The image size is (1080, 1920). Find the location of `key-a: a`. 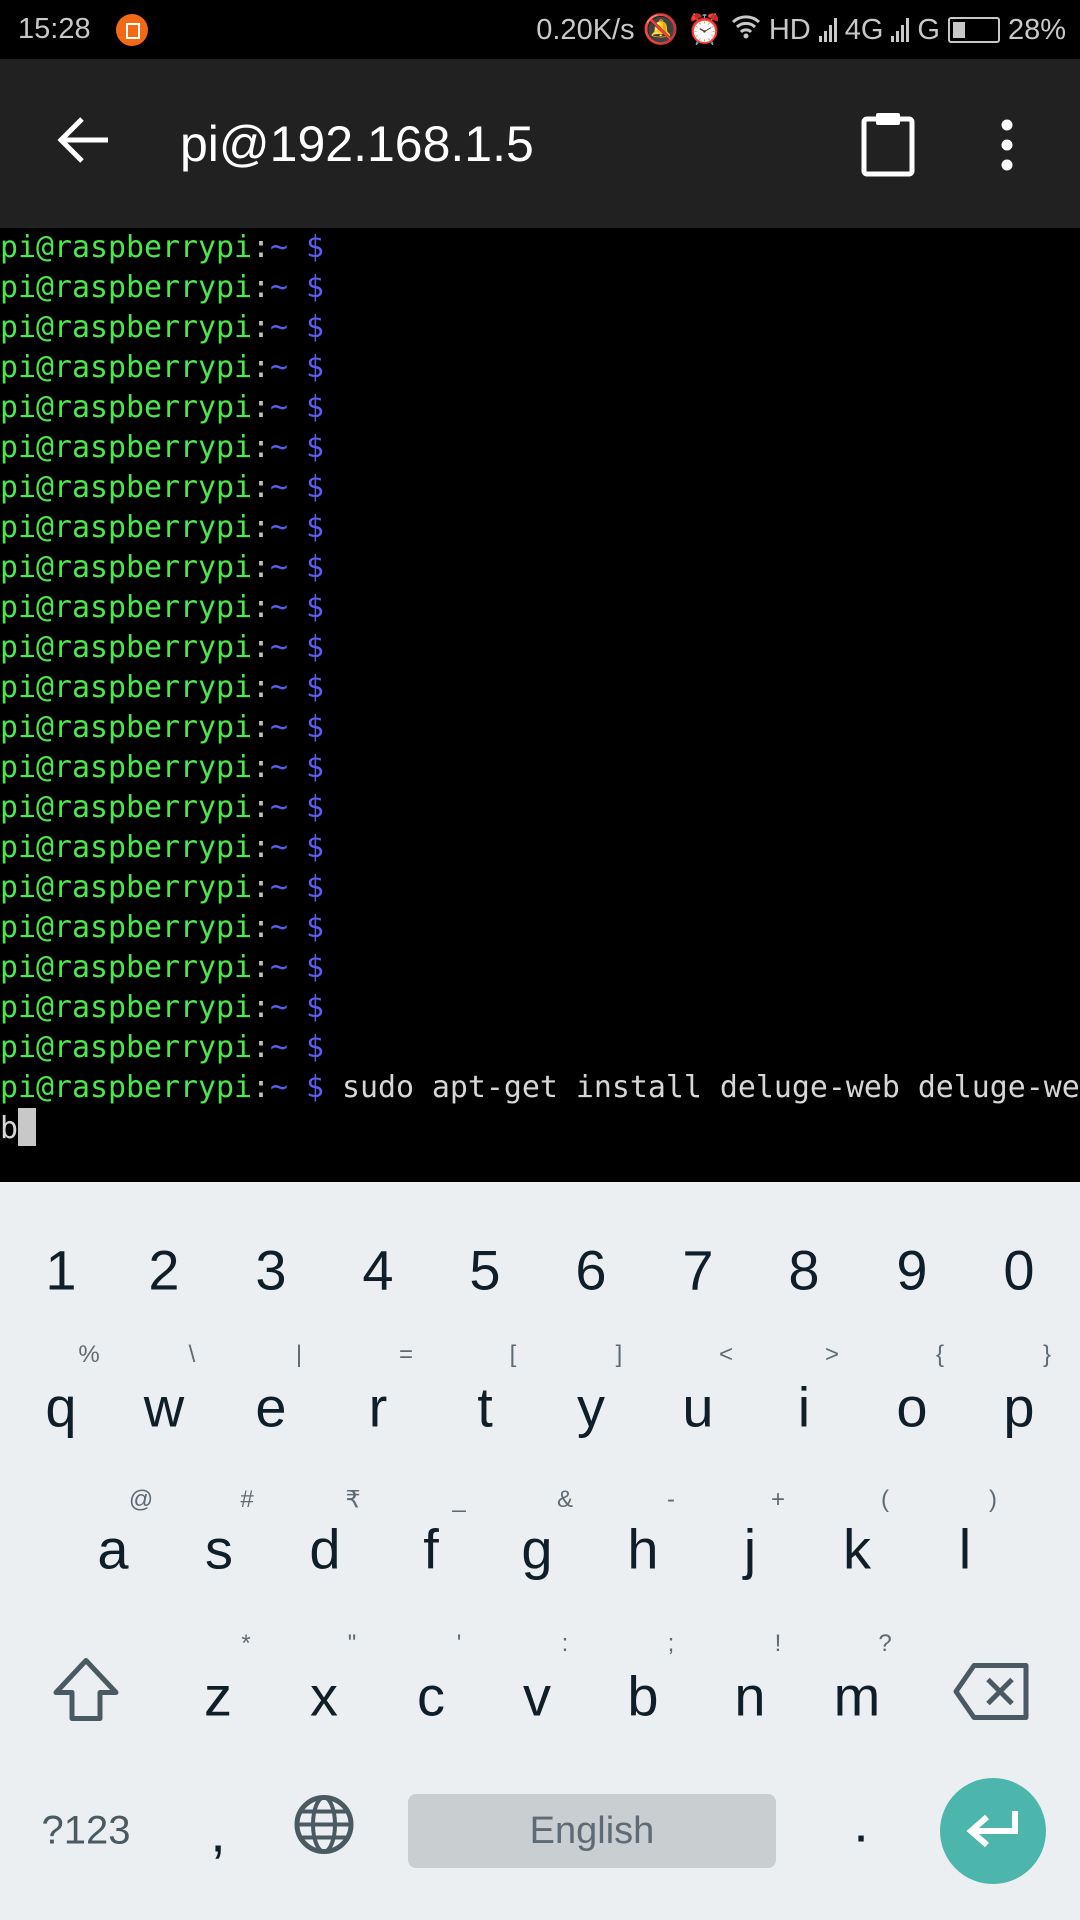

key-a: a is located at coordinates (112, 1549).